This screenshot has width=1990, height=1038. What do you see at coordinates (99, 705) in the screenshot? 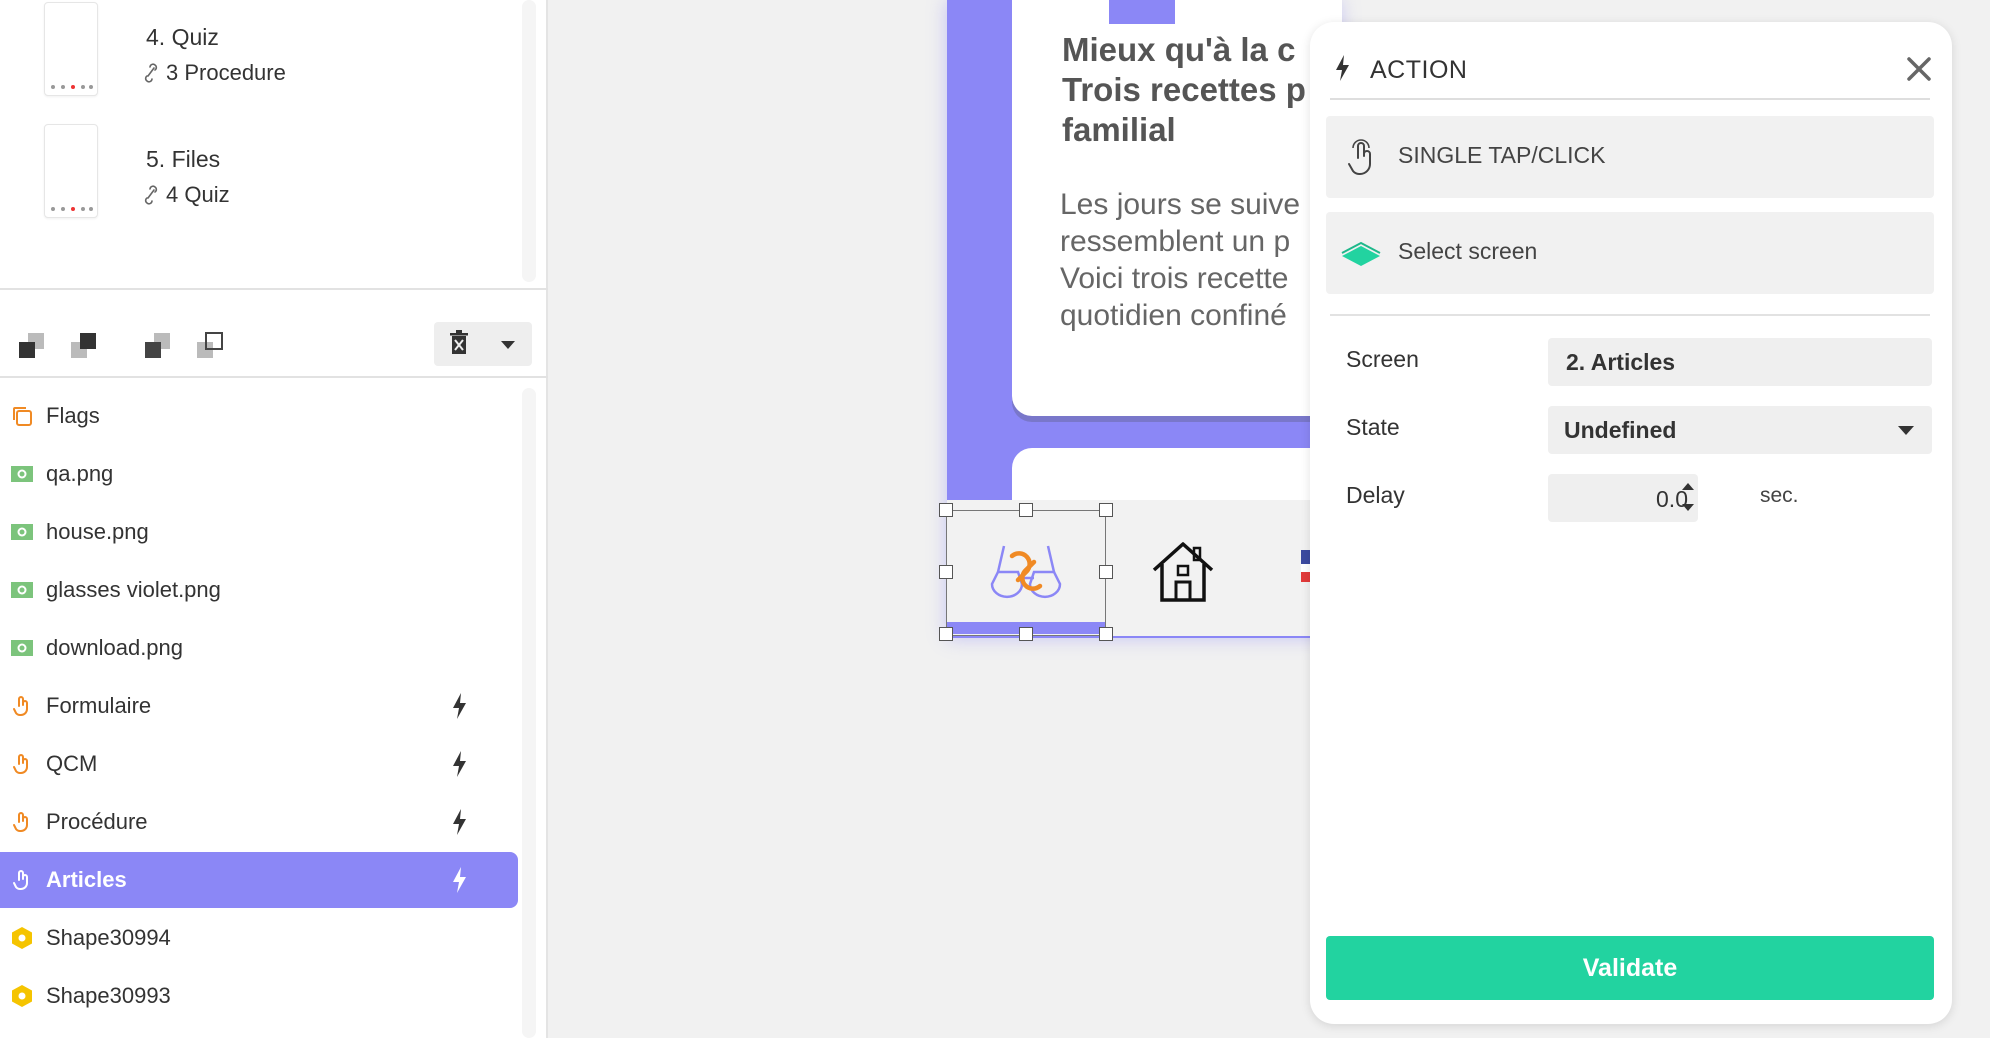
I see `layer-label: Formulaire` at bounding box center [99, 705].